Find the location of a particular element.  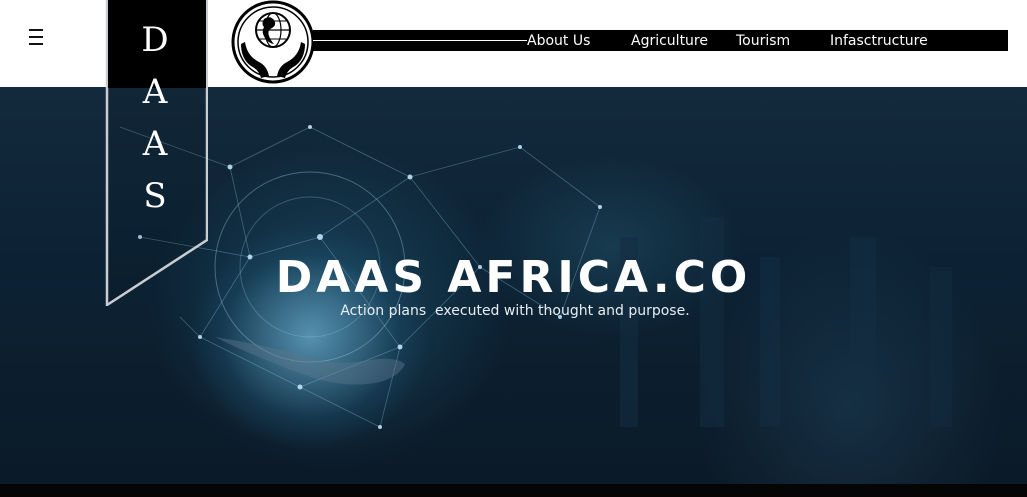

globe-in-hands-icon is located at coordinates (273, 42).